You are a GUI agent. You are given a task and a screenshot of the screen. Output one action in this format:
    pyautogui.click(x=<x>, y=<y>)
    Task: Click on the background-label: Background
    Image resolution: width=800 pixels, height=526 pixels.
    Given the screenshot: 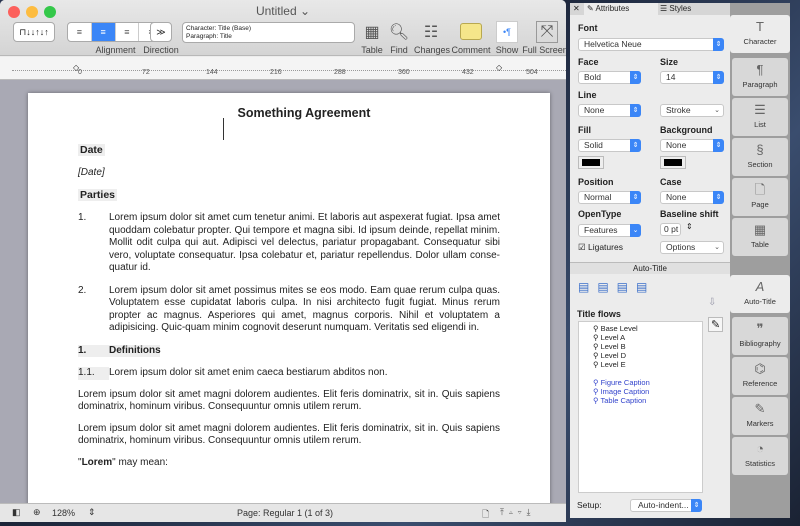 What is the action you would take?
    pyautogui.click(x=686, y=130)
    